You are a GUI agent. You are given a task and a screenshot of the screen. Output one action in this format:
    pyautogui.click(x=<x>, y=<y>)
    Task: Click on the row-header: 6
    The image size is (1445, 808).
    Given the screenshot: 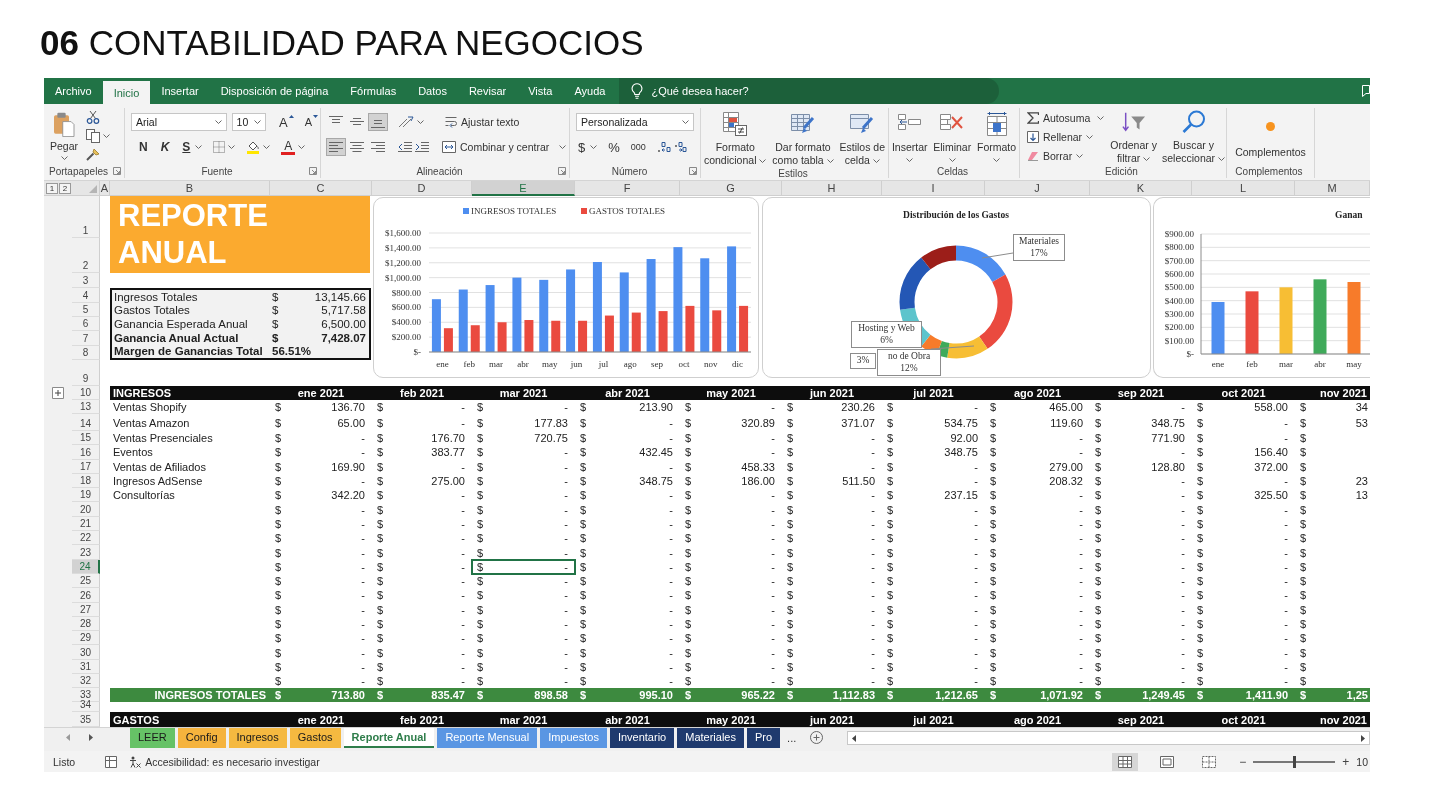 What is the action you would take?
    pyautogui.click(x=86, y=324)
    